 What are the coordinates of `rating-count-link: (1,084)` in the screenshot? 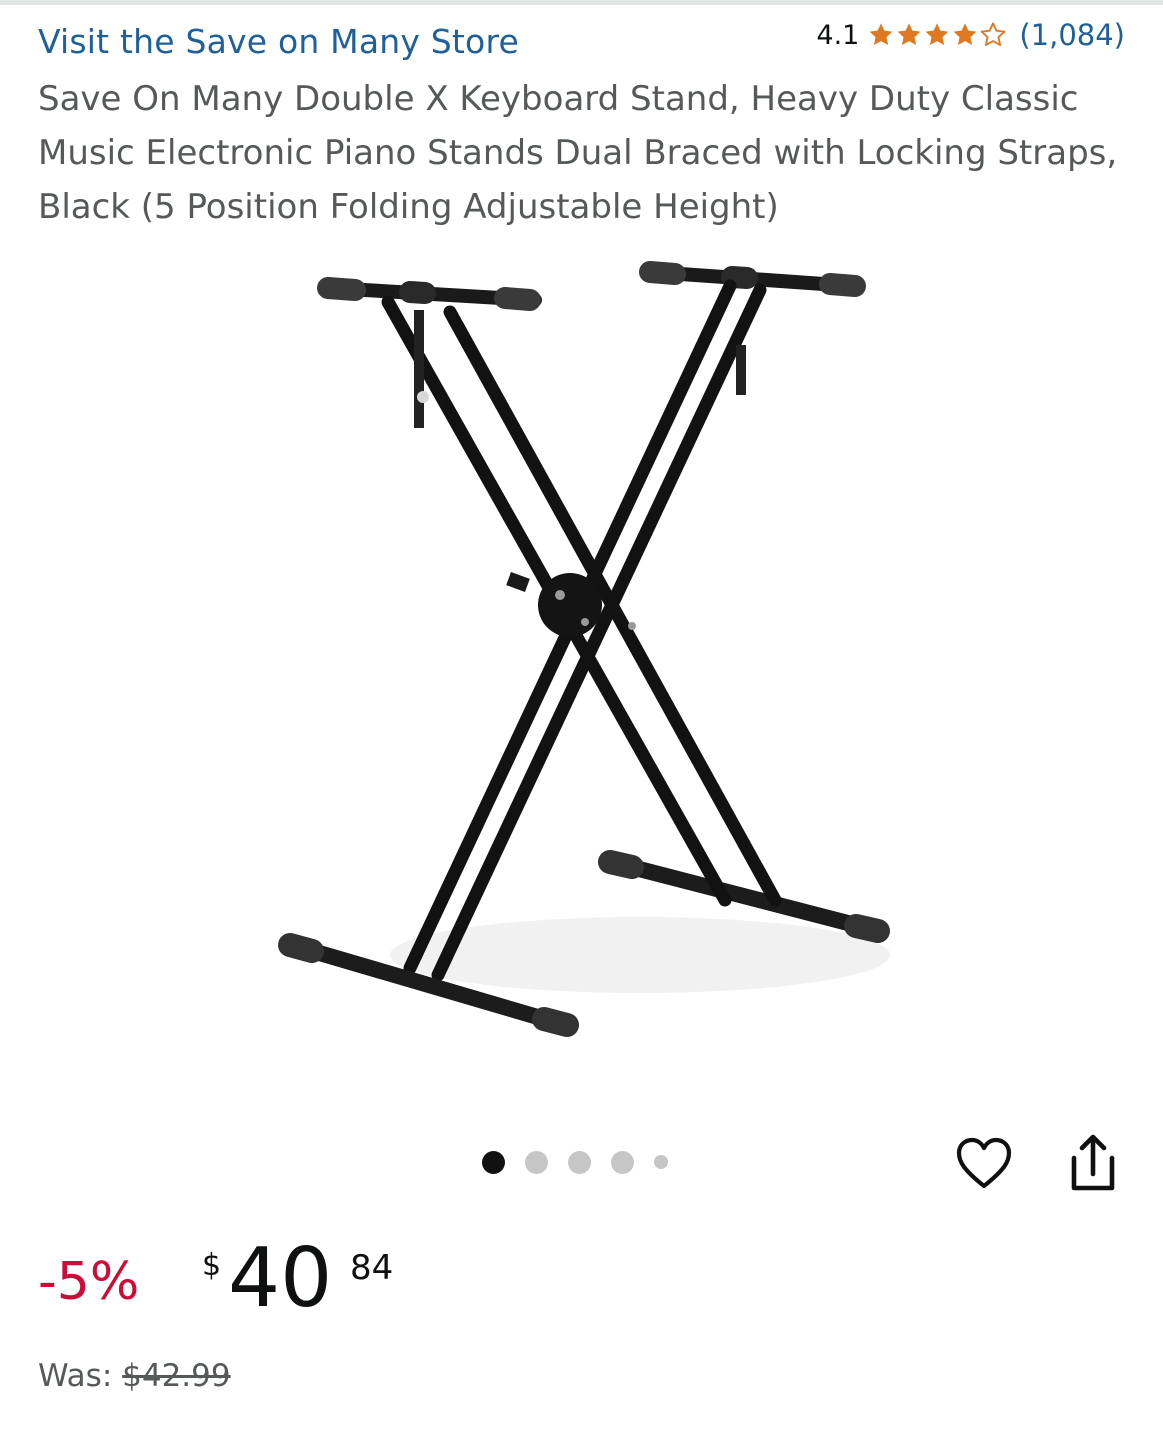 It's located at (1072, 35).